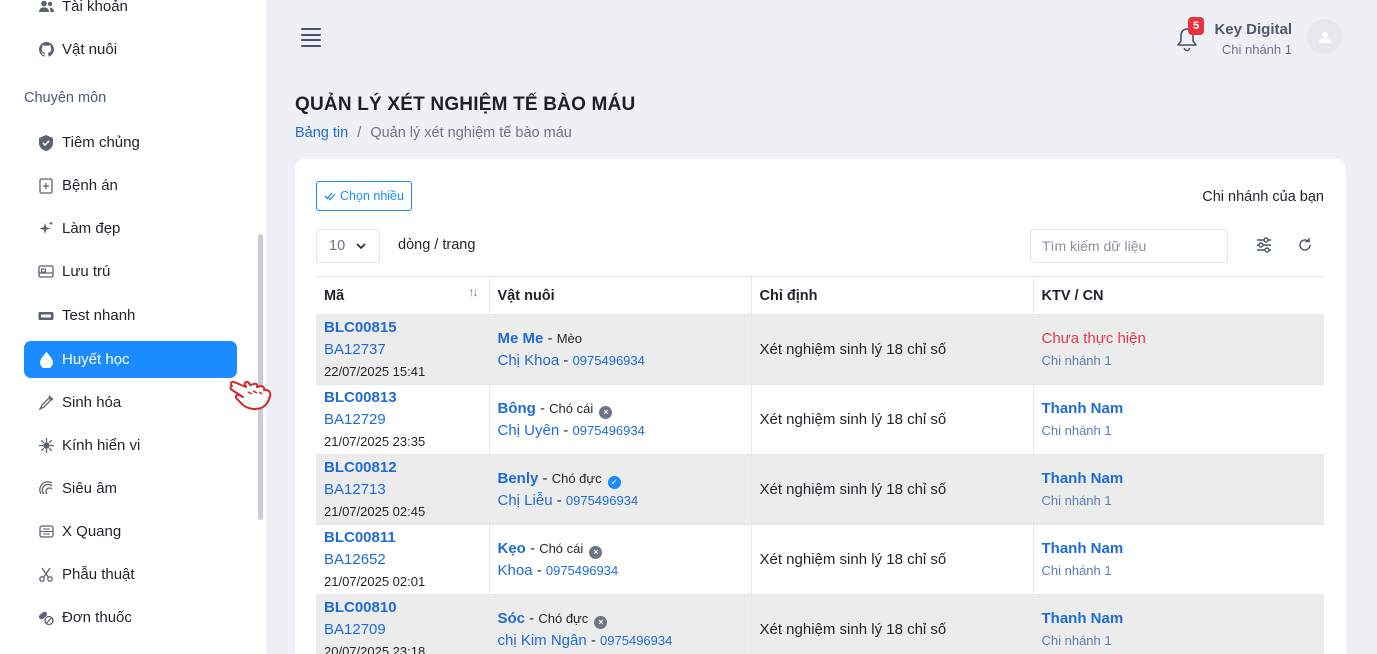 This screenshot has width=1377, height=654. What do you see at coordinates (375, 371) in the screenshot?
I see `record-date: 22/07/2025 15:41` at bounding box center [375, 371].